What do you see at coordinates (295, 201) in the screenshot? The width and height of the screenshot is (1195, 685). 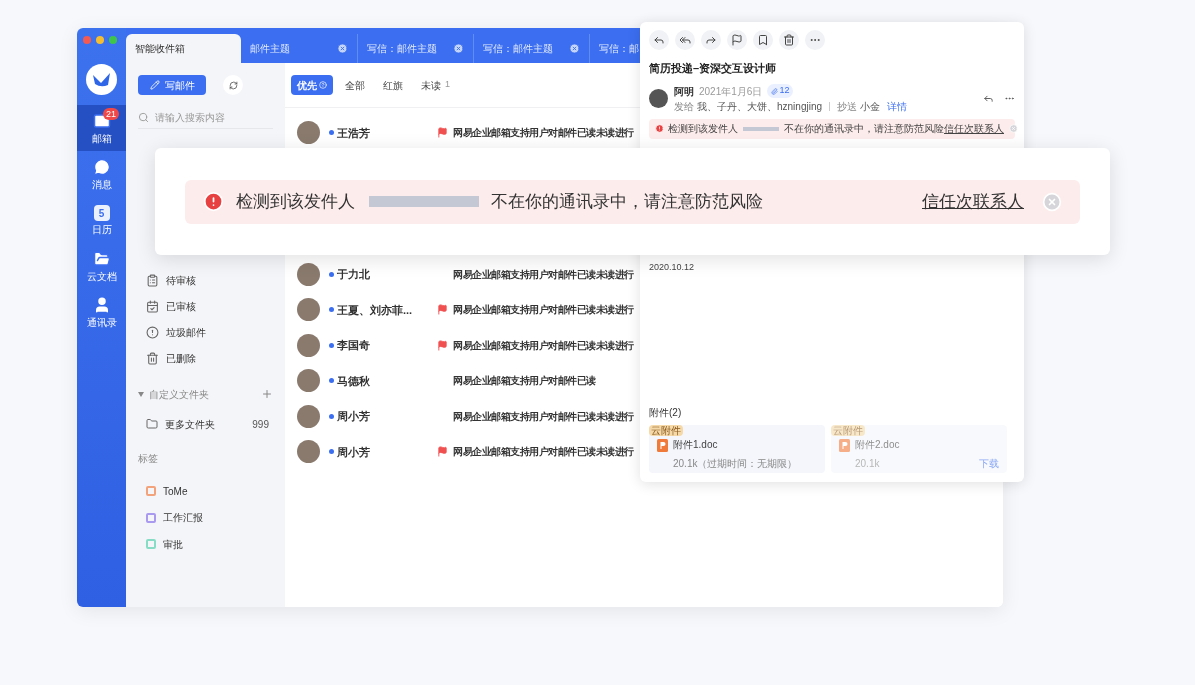 I see `warning-text: 检测到该发件人` at bounding box center [295, 201].